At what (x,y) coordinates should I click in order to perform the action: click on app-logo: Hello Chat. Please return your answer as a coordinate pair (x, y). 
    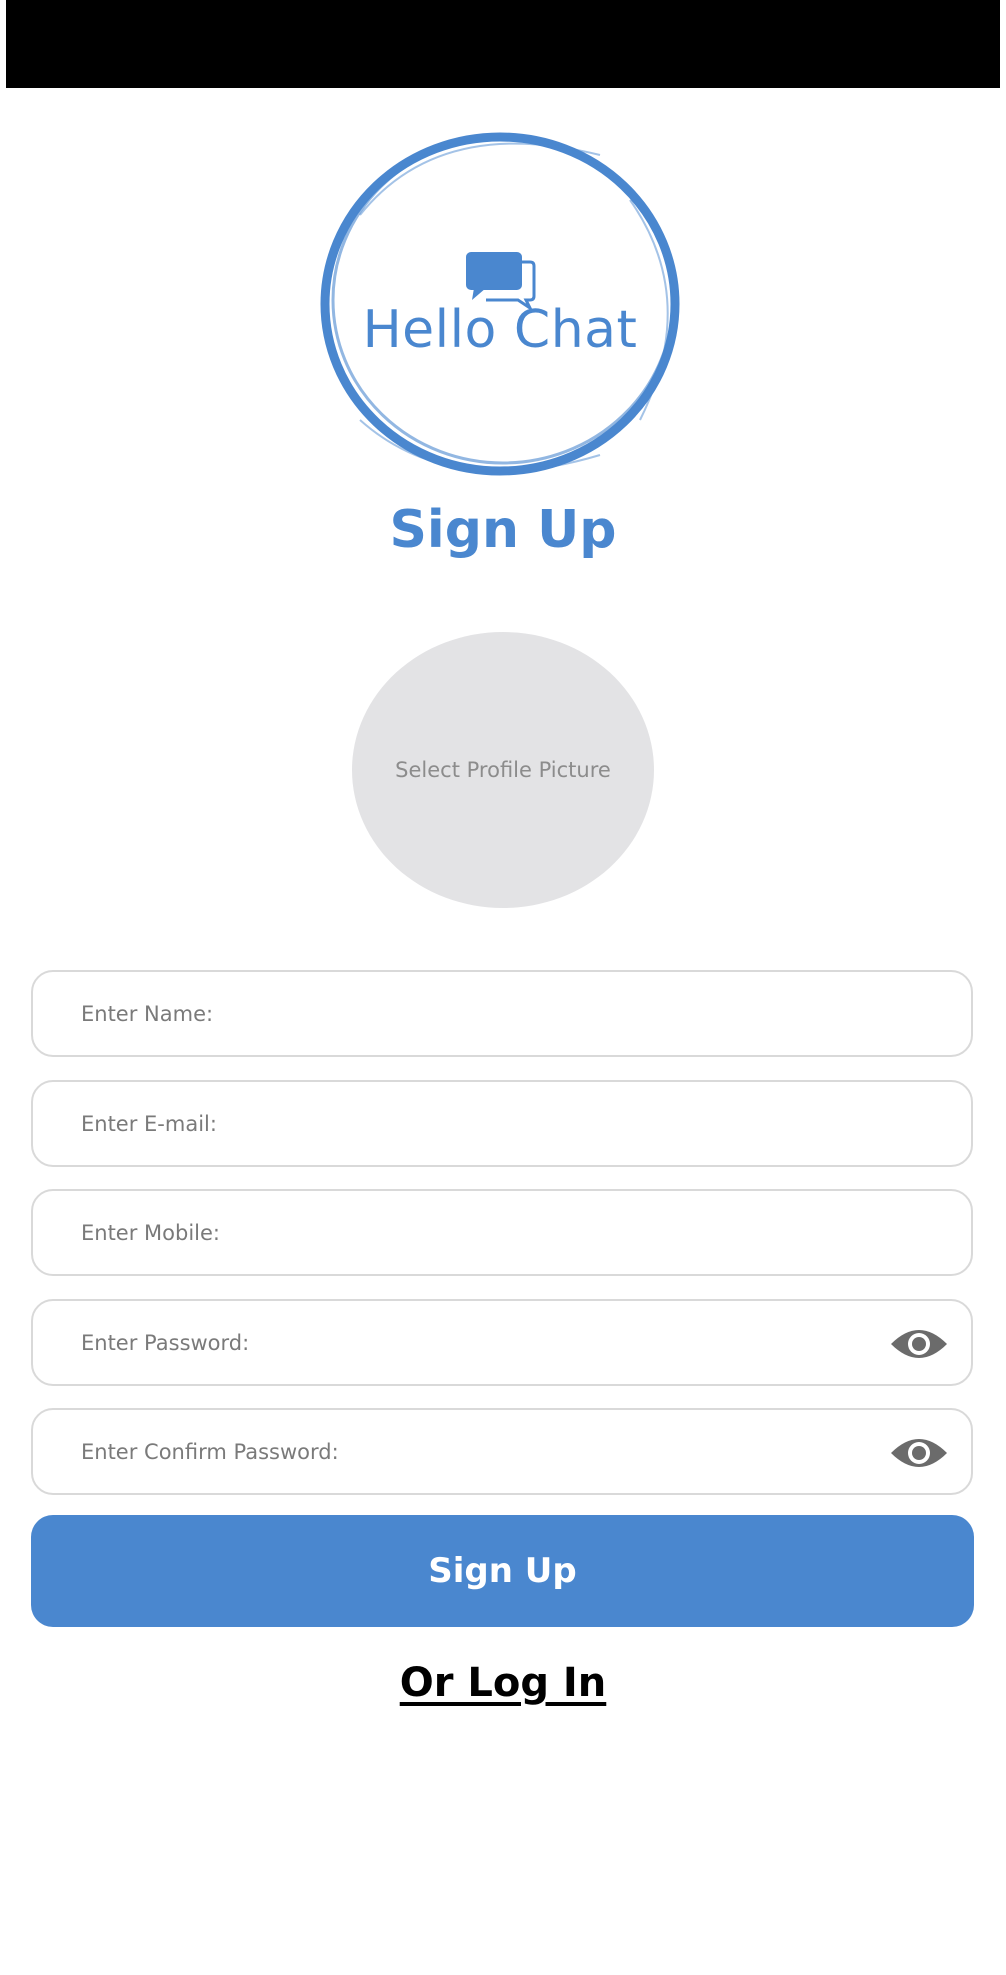
    Looking at the image, I should click on (500, 305).